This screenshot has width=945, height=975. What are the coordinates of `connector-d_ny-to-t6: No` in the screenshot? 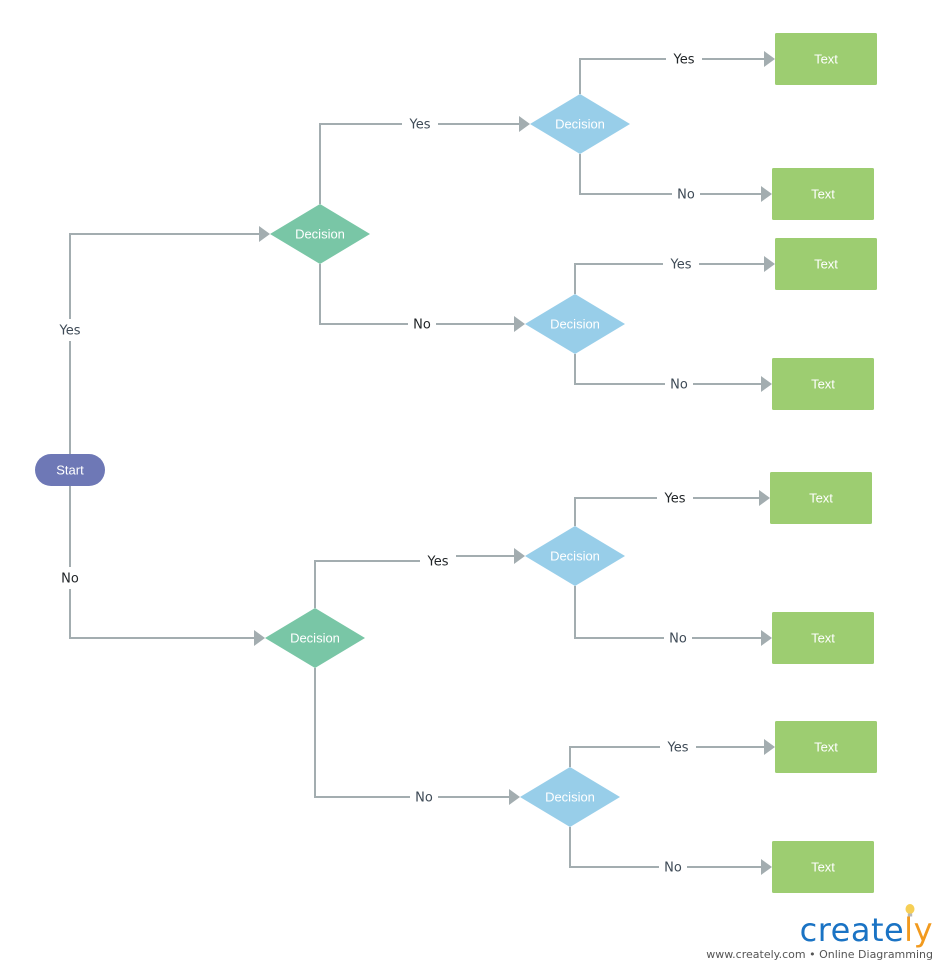 It's located at (673, 616).